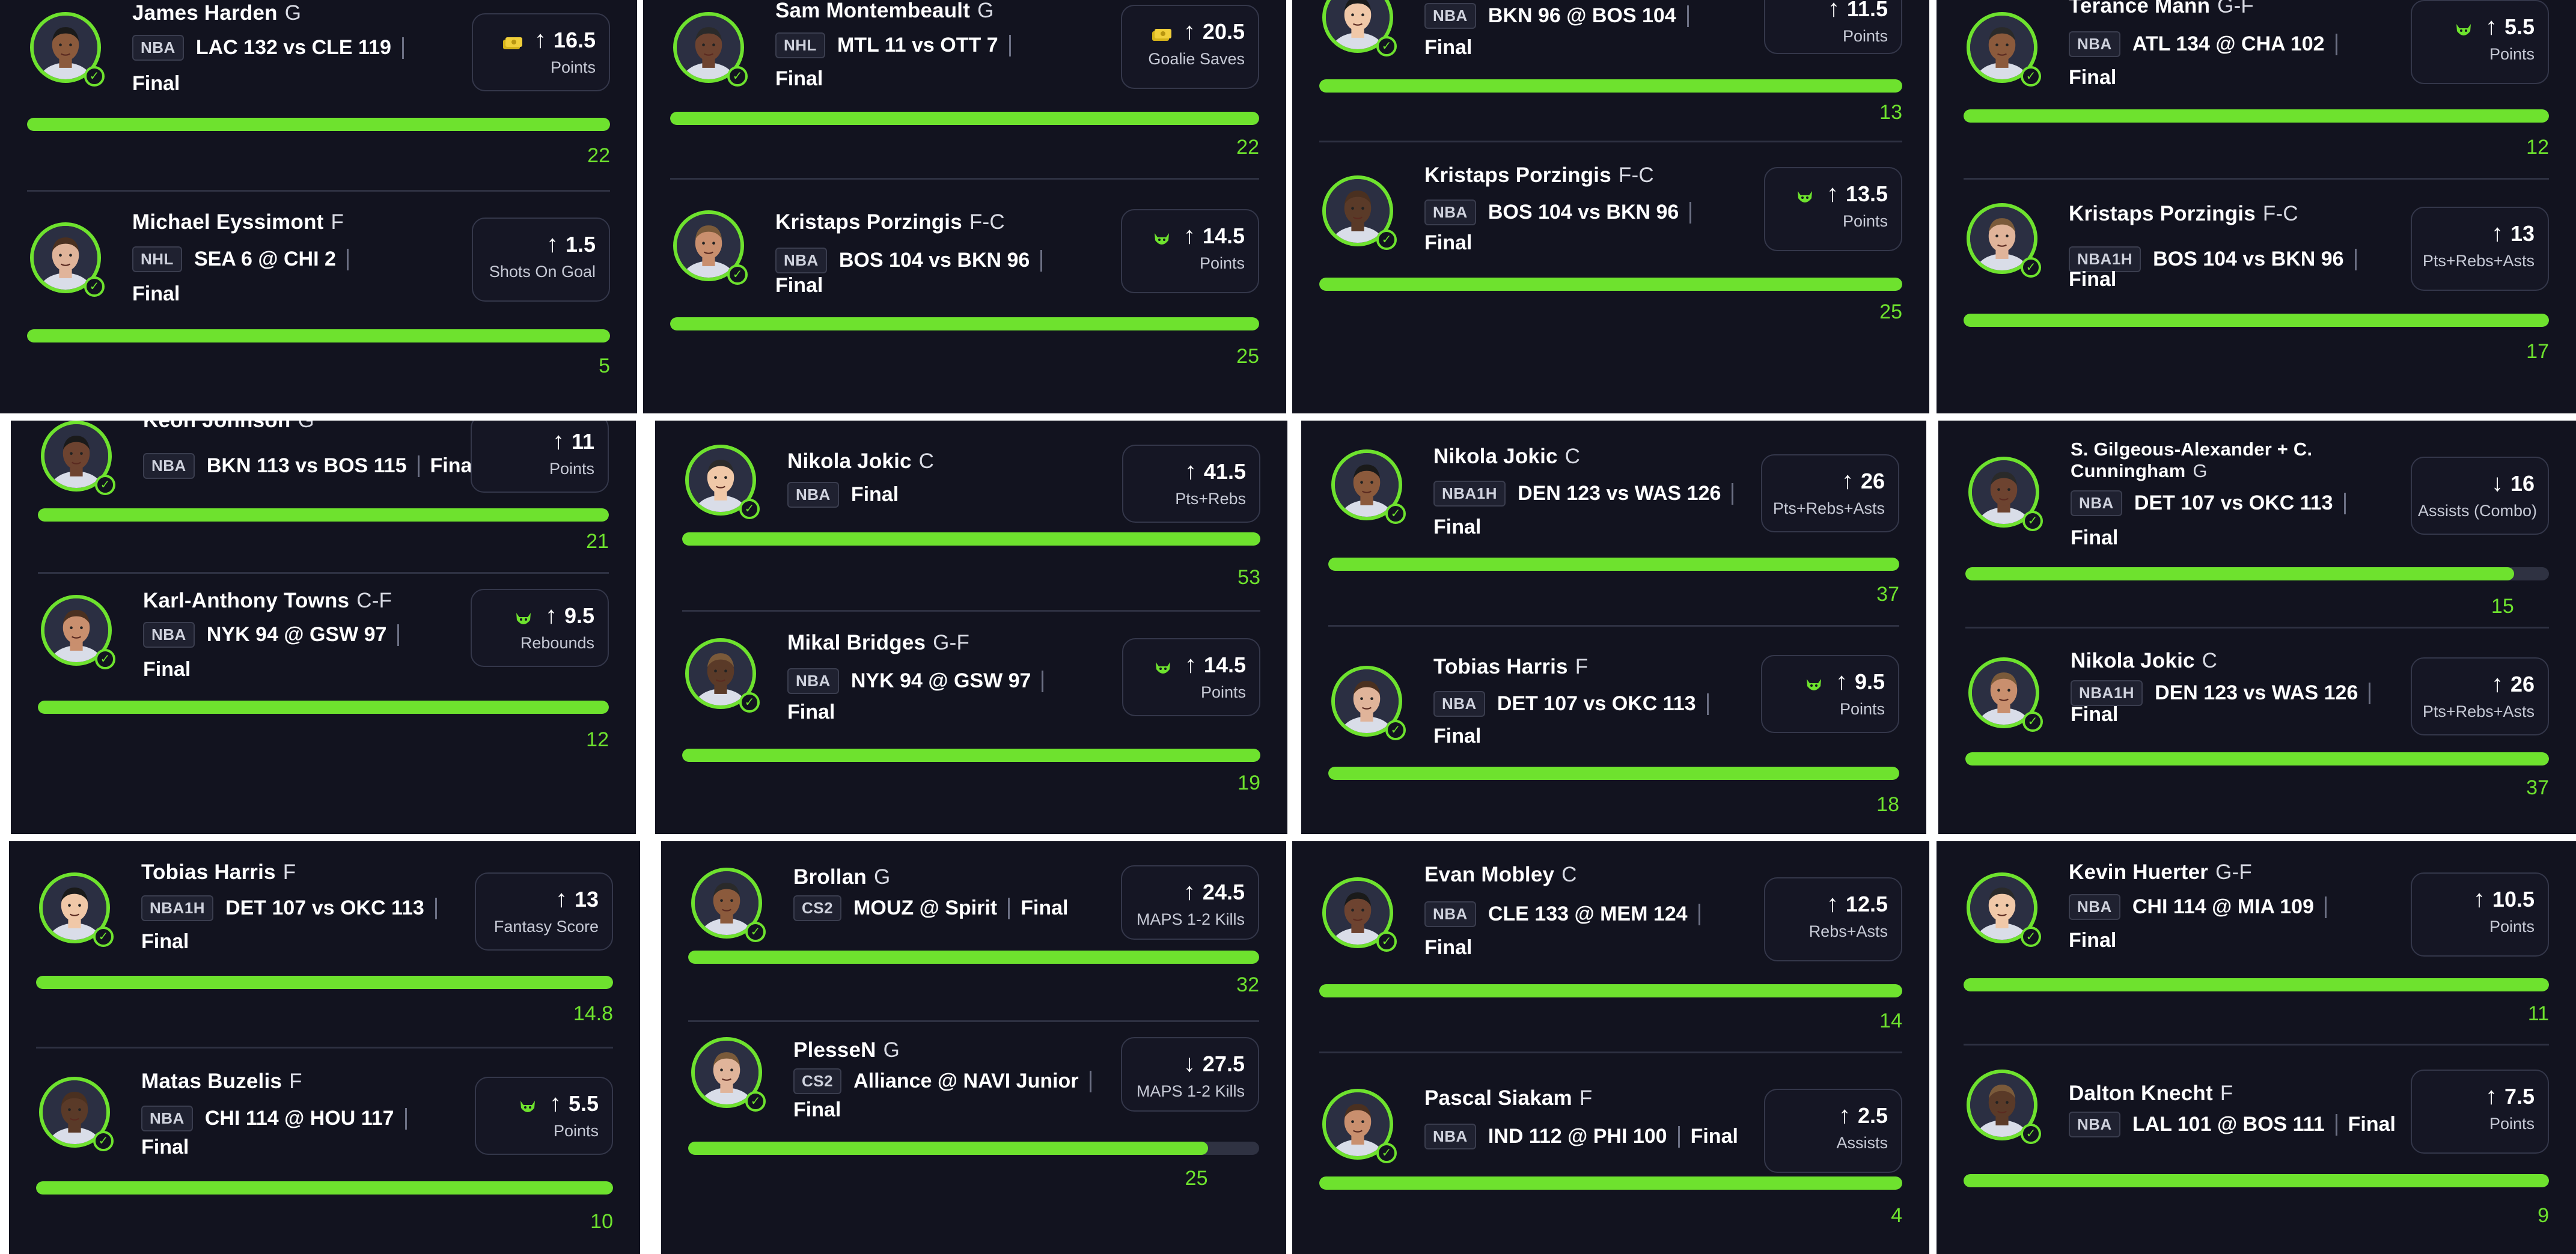 This screenshot has width=2576, height=1254. What do you see at coordinates (1896, 1215) in the screenshot?
I see `result-value: 4` at bounding box center [1896, 1215].